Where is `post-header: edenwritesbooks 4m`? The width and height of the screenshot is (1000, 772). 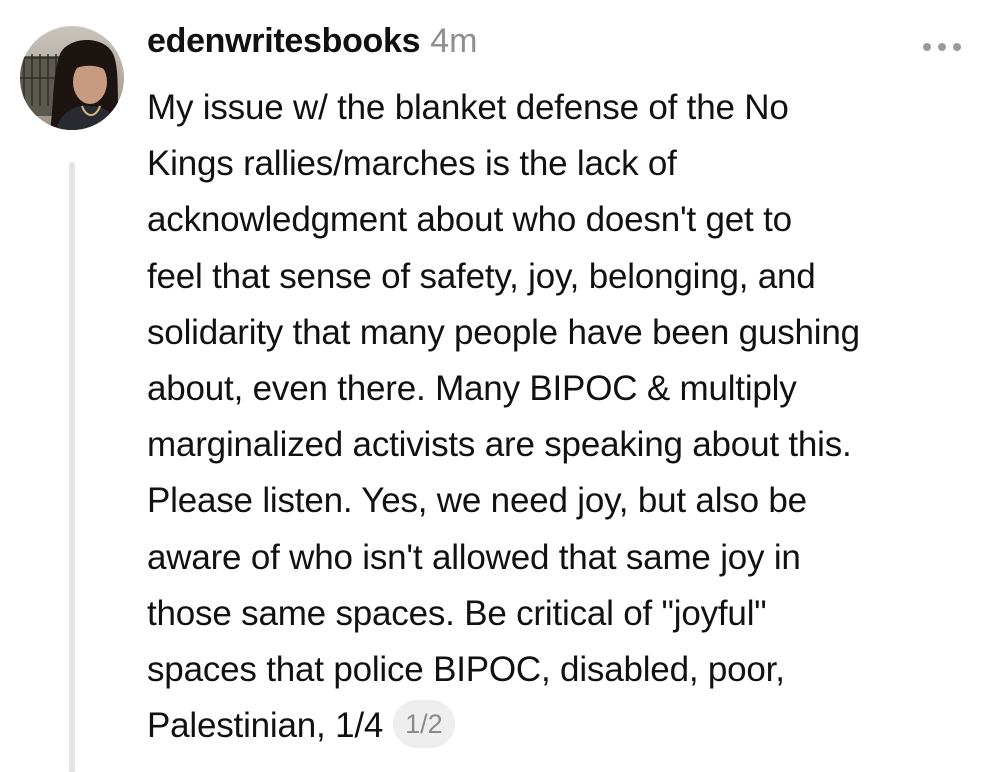 post-header: edenwritesbooks 4m is located at coordinates (312, 47).